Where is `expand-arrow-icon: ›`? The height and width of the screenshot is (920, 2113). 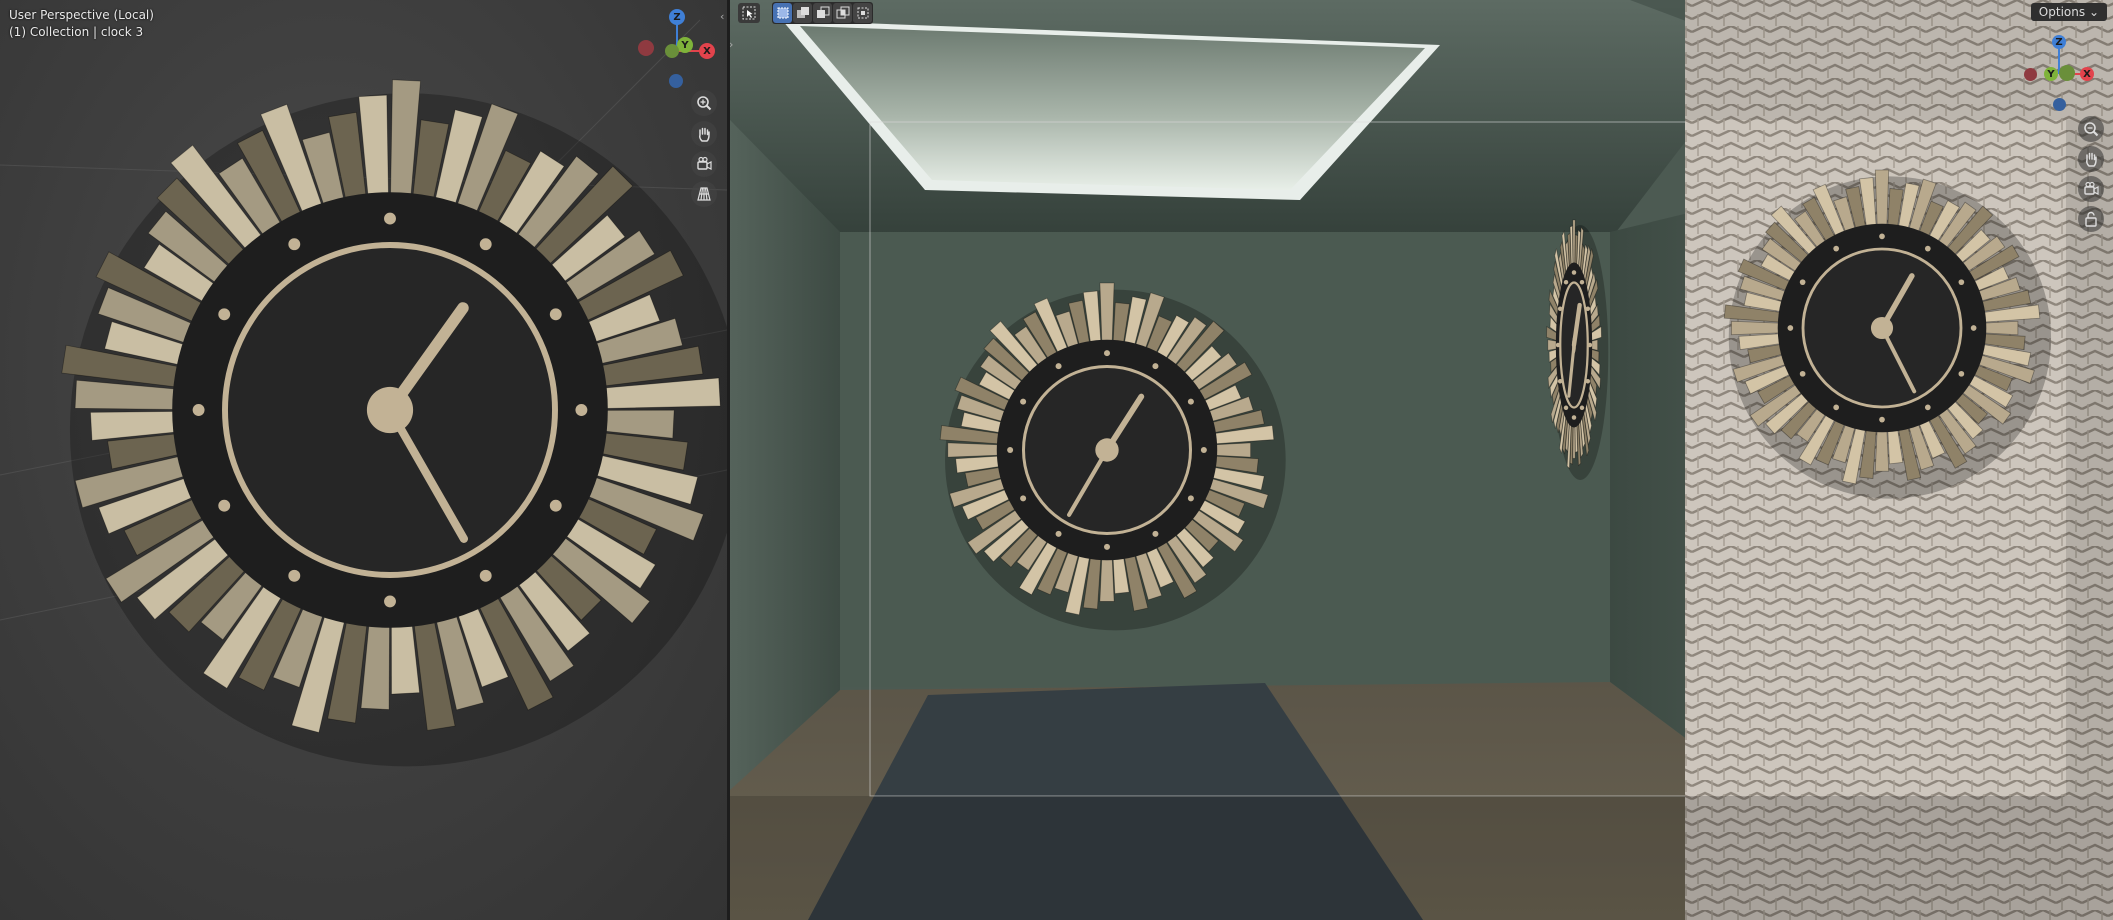
expand-arrow-icon: › is located at coordinates (731, 44).